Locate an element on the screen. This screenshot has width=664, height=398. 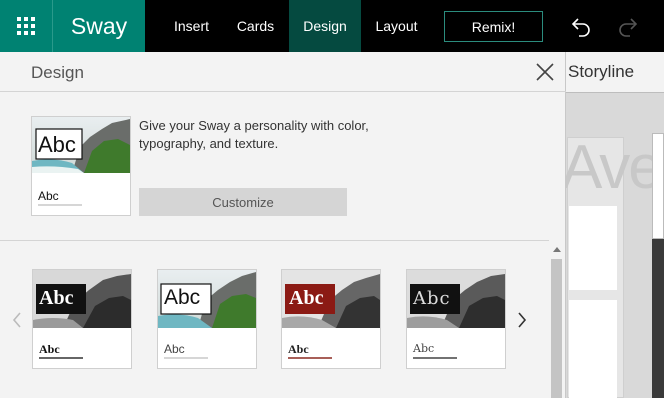
chevron-right-icon is located at coordinates (522, 320).